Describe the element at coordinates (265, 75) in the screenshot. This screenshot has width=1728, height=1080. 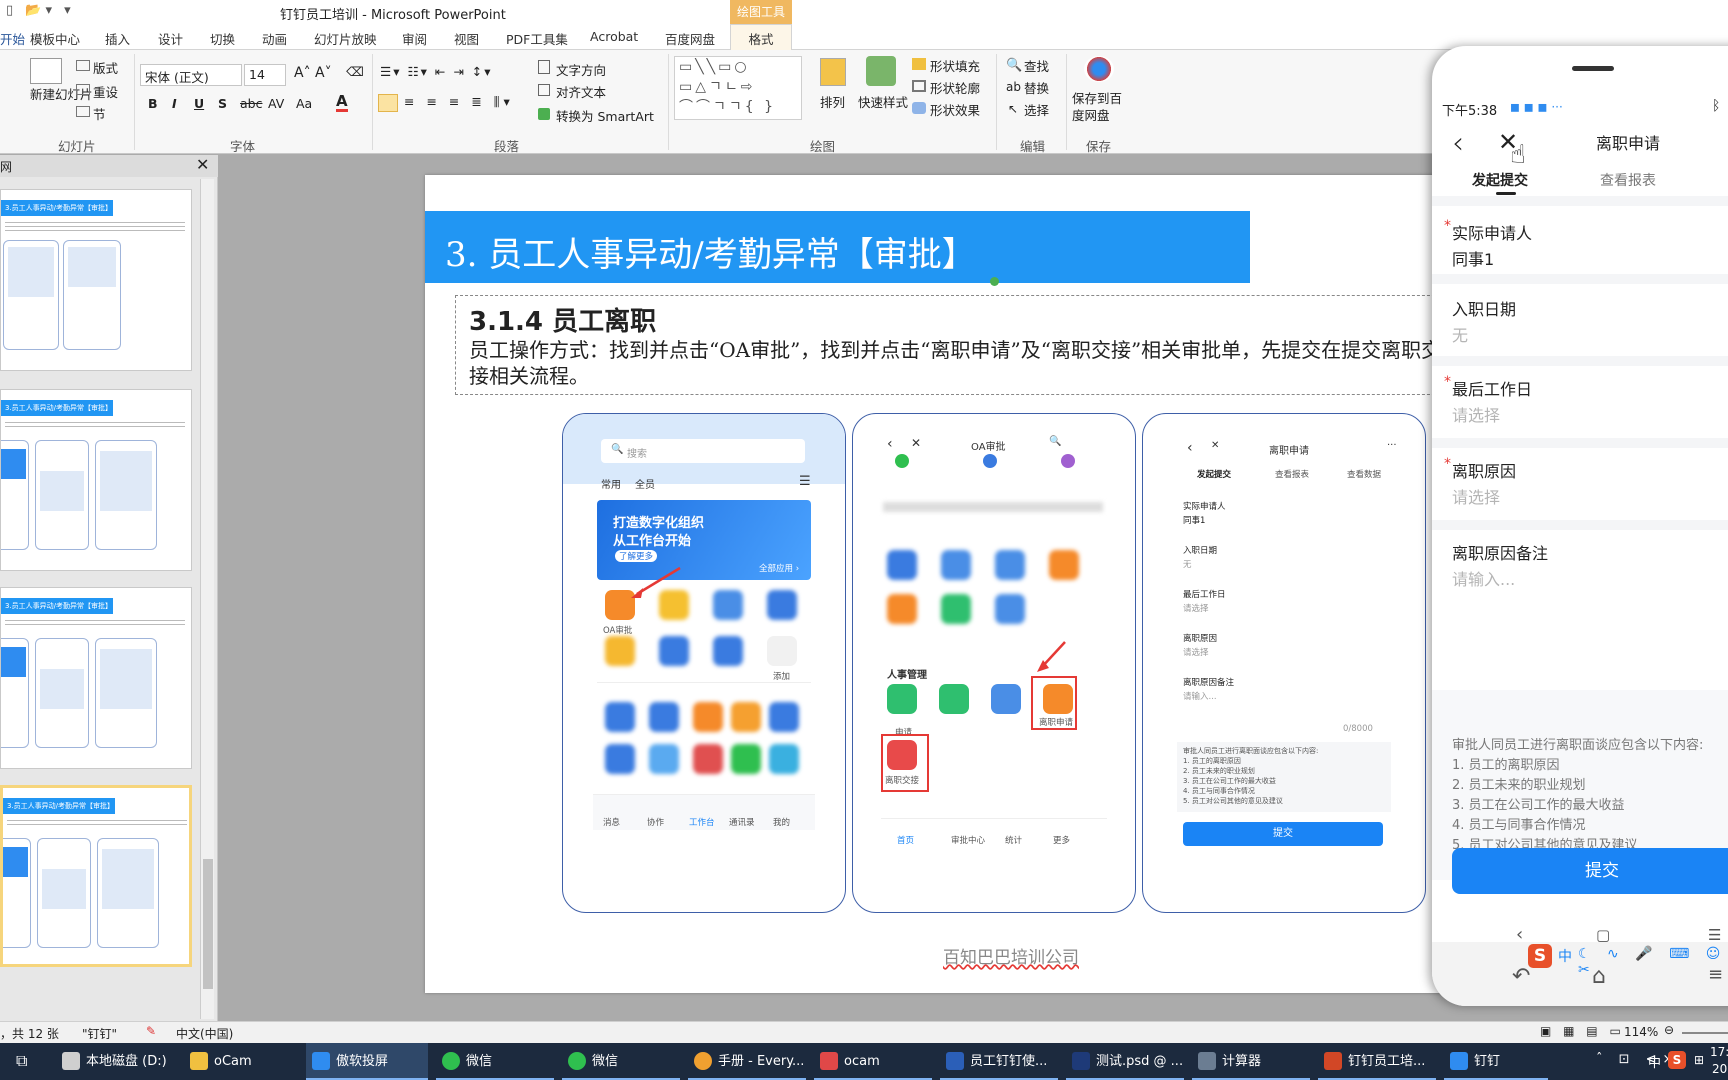
I see `font-size-select: 14` at that location.